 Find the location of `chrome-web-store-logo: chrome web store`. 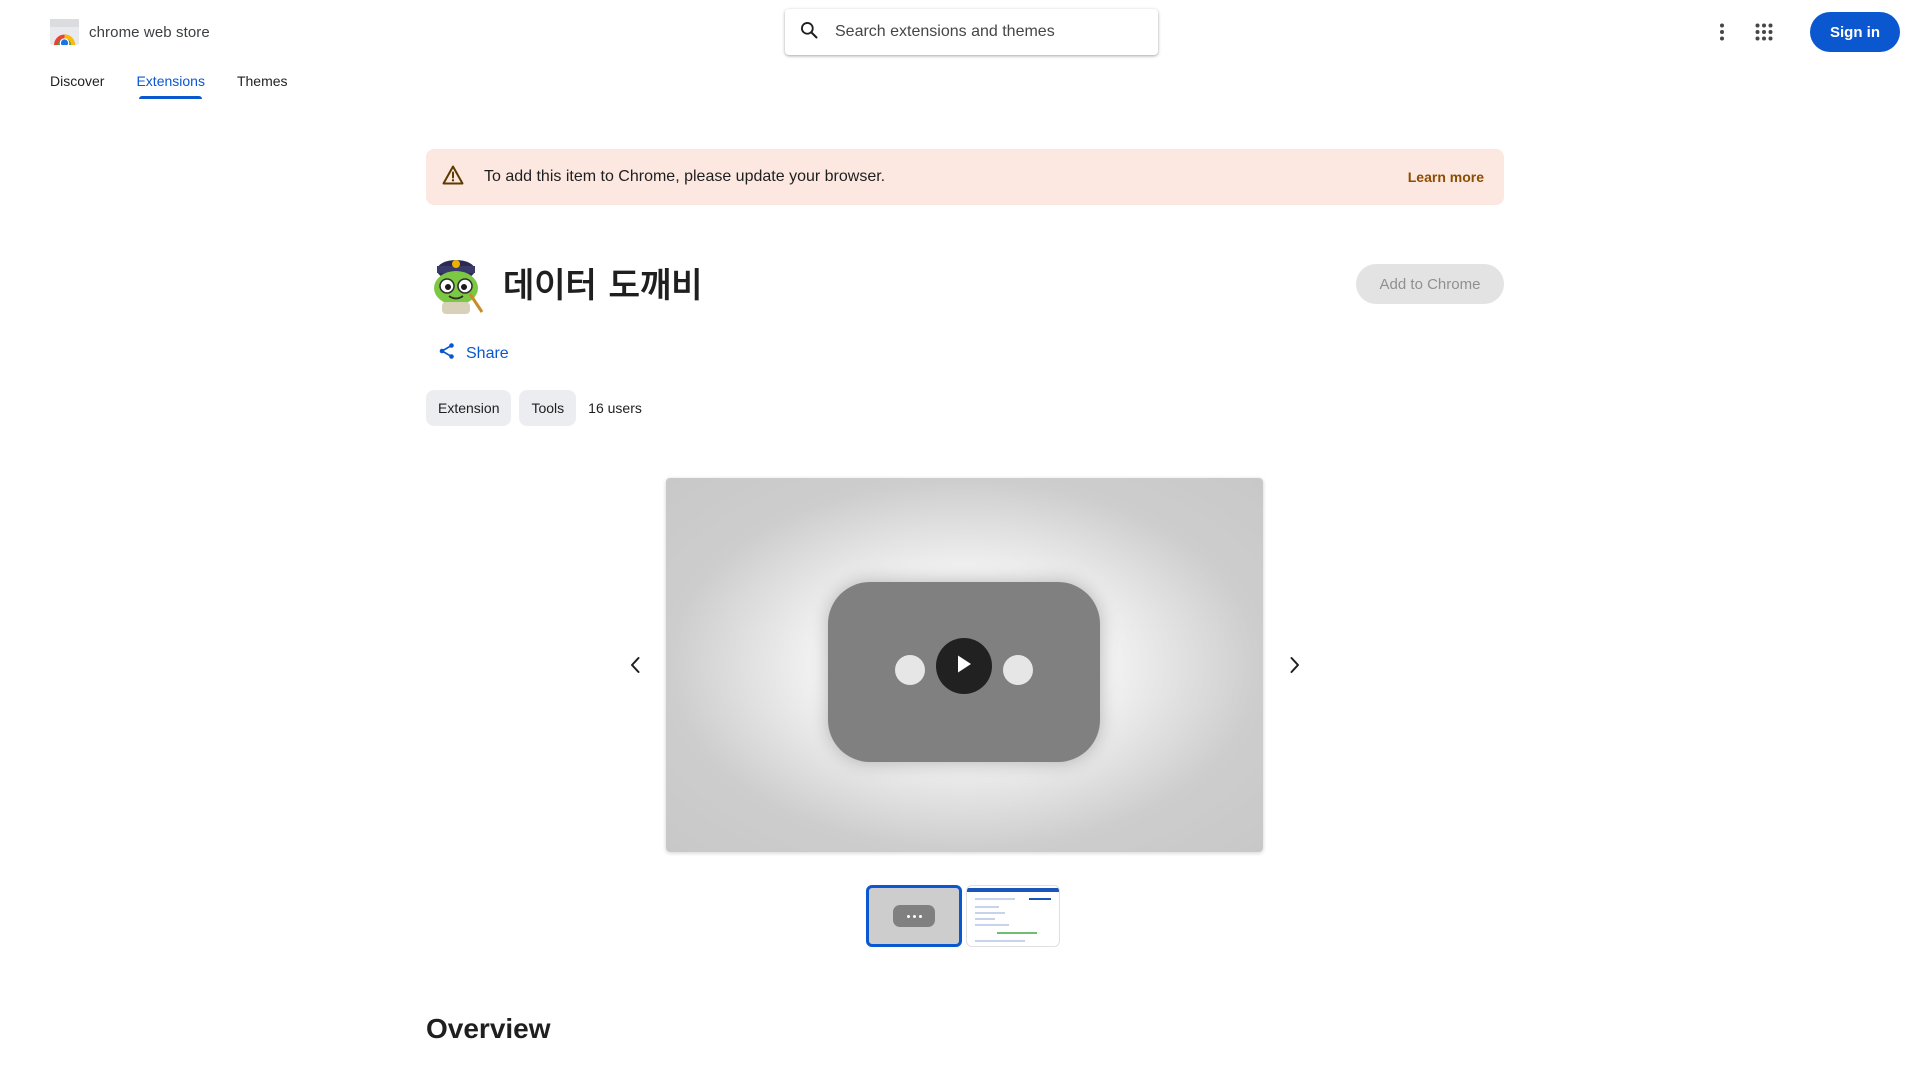

chrome-web-store-logo: chrome web store is located at coordinates (130, 33).